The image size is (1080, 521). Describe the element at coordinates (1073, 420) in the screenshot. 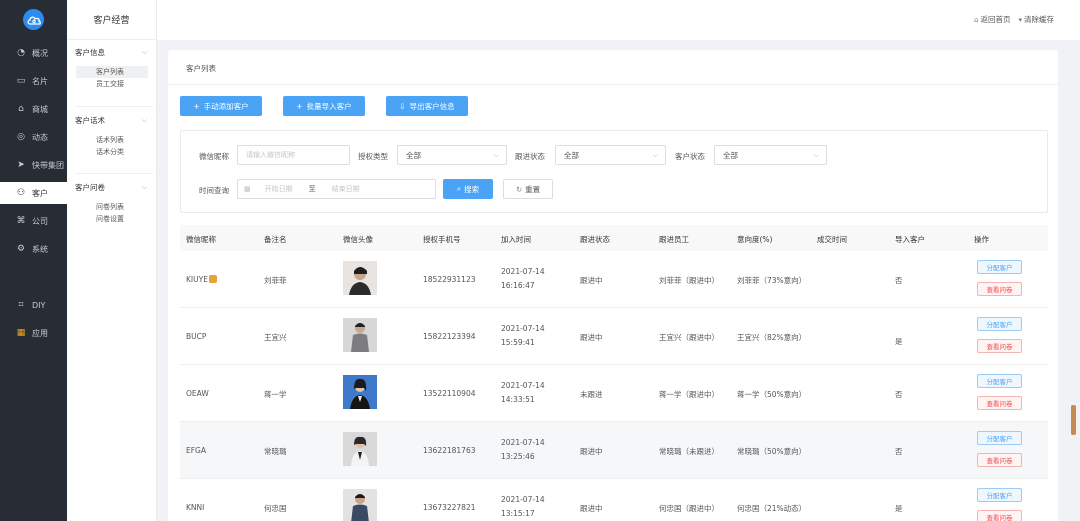

I see `scrollbar-thumb` at that location.